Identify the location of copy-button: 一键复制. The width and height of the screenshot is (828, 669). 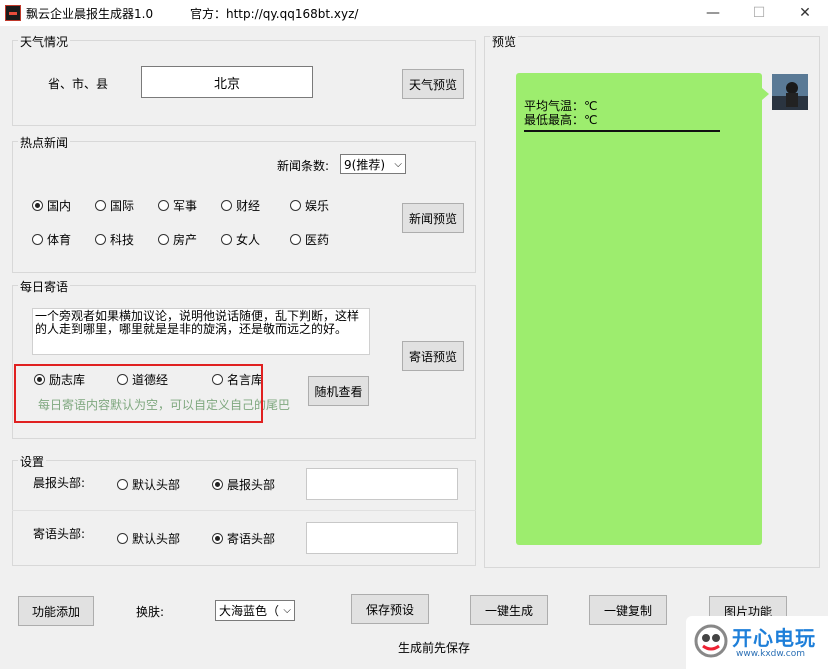
(628, 610).